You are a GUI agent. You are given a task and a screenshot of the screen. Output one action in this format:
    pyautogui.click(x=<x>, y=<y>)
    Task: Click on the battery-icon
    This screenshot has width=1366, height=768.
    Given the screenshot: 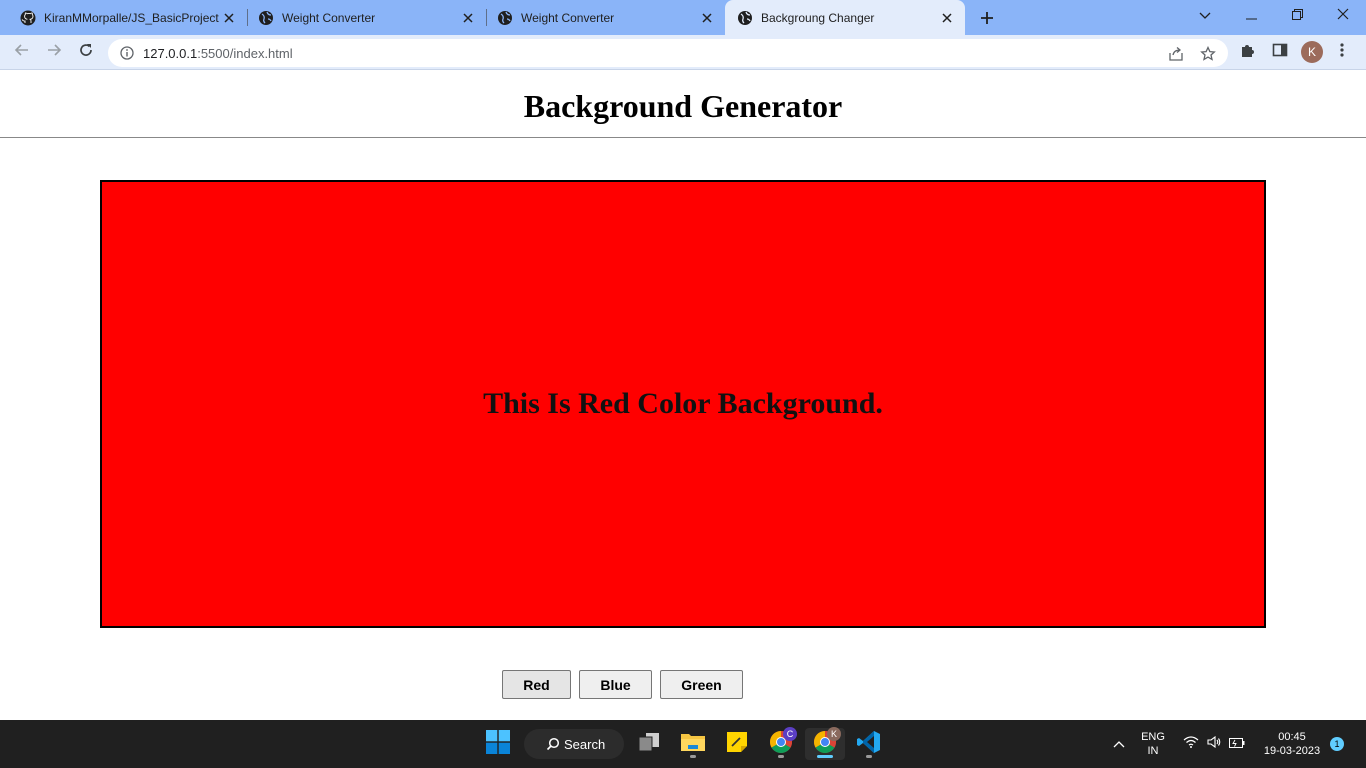 What is the action you would take?
    pyautogui.click(x=1237, y=744)
    